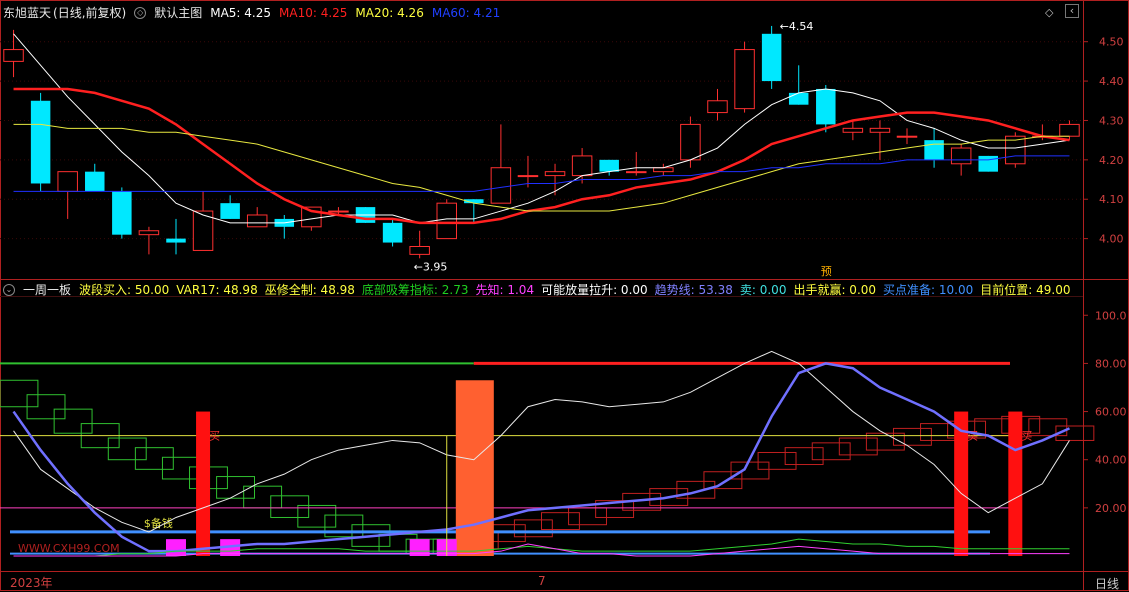  What do you see at coordinates (124, 290) in the screenshot?
I see `indicator-readout-0: 波段买入: 50.00` at bounding box center [124, 290].